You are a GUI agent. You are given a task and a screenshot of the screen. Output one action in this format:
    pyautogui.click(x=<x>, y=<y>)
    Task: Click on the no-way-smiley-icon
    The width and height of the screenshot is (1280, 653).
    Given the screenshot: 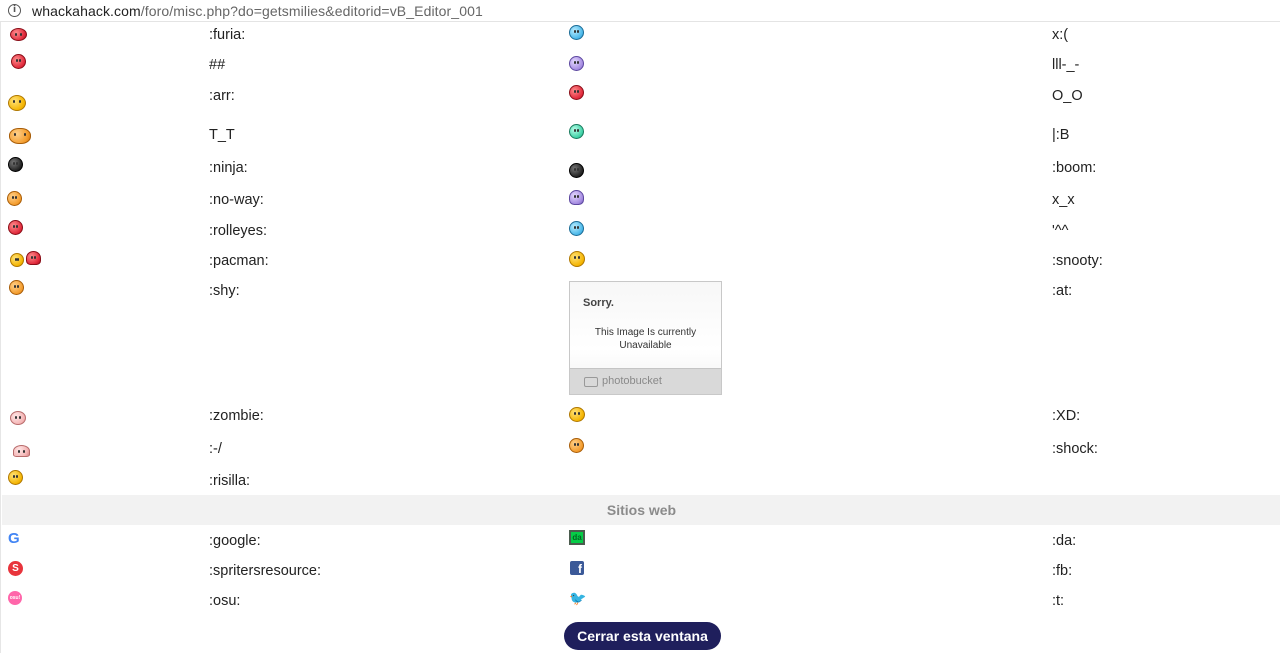 What is the action you would take?
    pyautogui.click(x=14, y=198)
    